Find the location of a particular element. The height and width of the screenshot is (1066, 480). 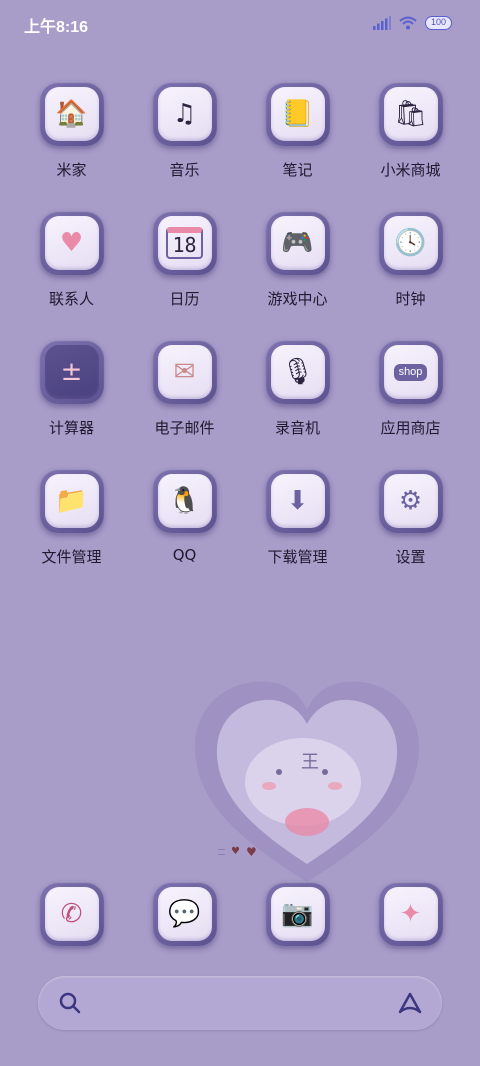

status-bar: 上午8:16 100 is located at coordinates (240, 23).